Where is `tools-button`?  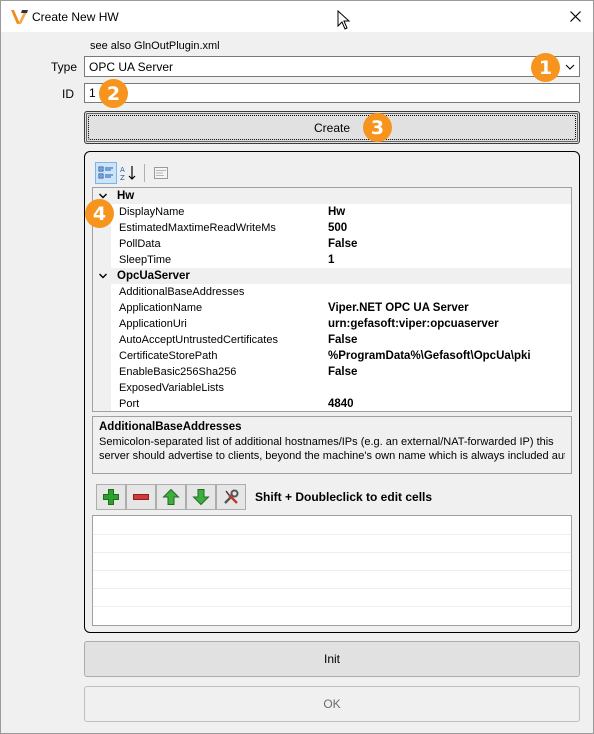 tools-button is located at coordinates (231, 497).